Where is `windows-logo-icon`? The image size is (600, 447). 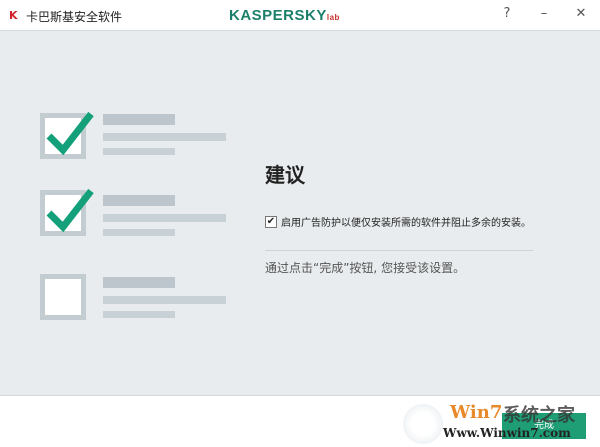
windows-logo-icon is located at coordinates (423, 424).